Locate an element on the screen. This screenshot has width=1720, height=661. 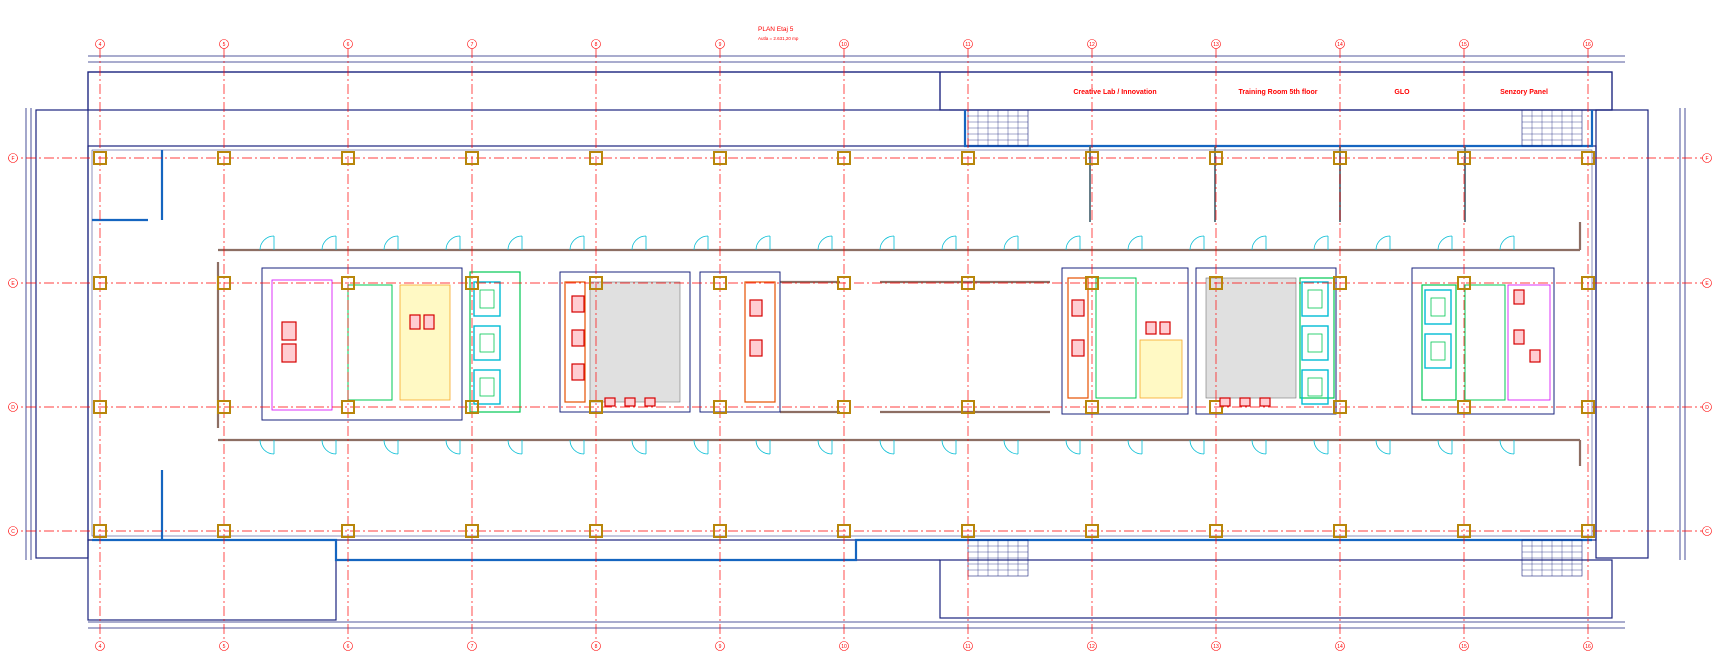
plan-subtitle: Autla = 2.631,20 mp is located at coordinates (778, 38).